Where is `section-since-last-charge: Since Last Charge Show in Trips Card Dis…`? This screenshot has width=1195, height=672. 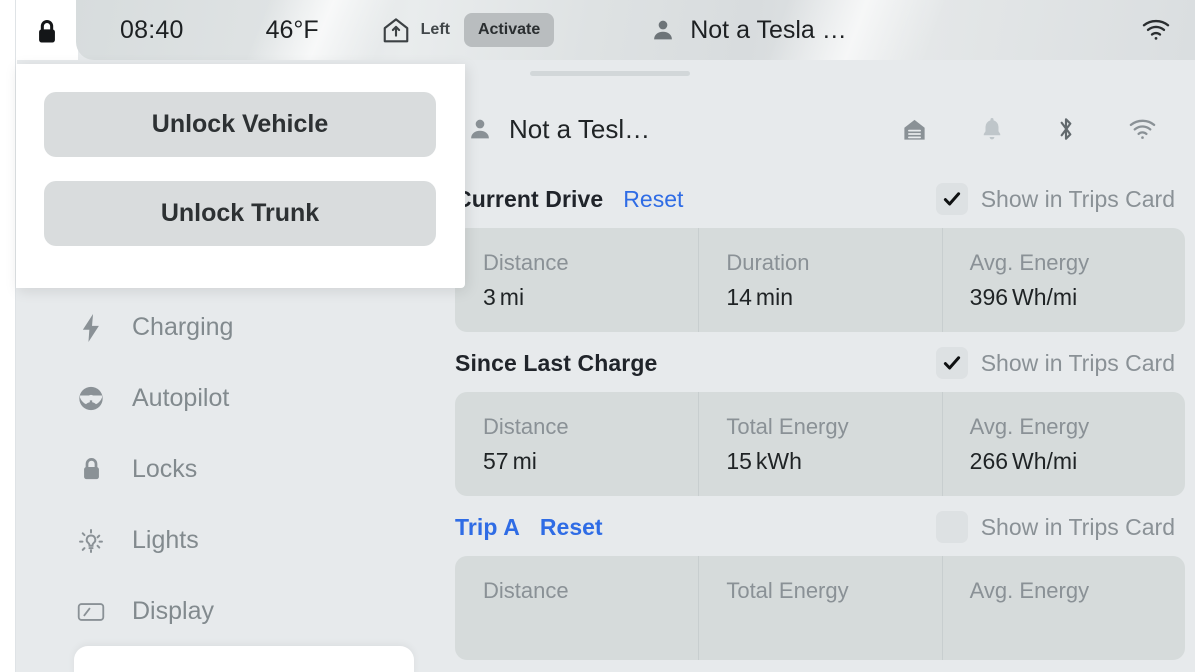 section-since-last-charge: Since Last Charge Show in Trips Card Dis… is located at coordinates (820, 415).